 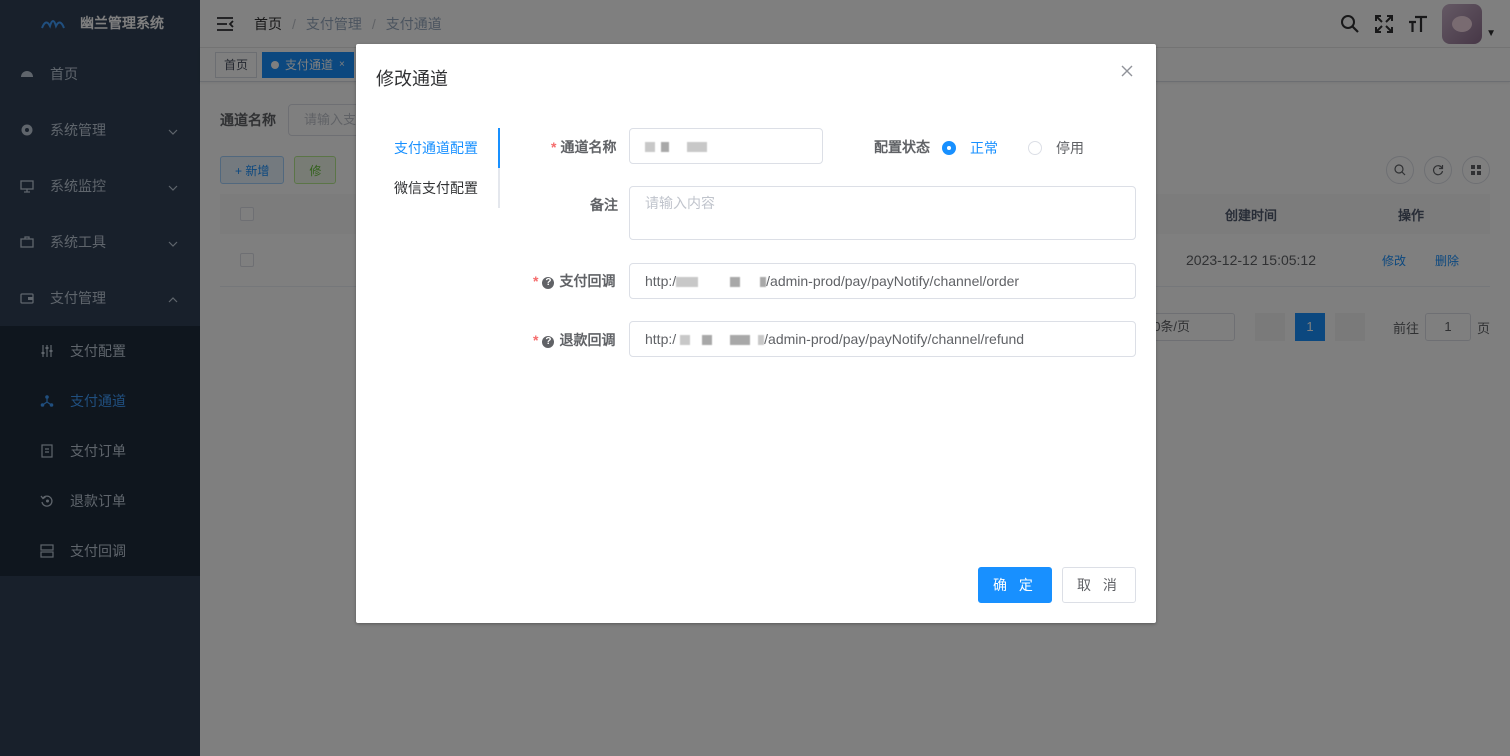 What do you see at coordinates (902, 147) in the screenshot?
I see `status-label: 配置状态` at bounding box center [902, 147].